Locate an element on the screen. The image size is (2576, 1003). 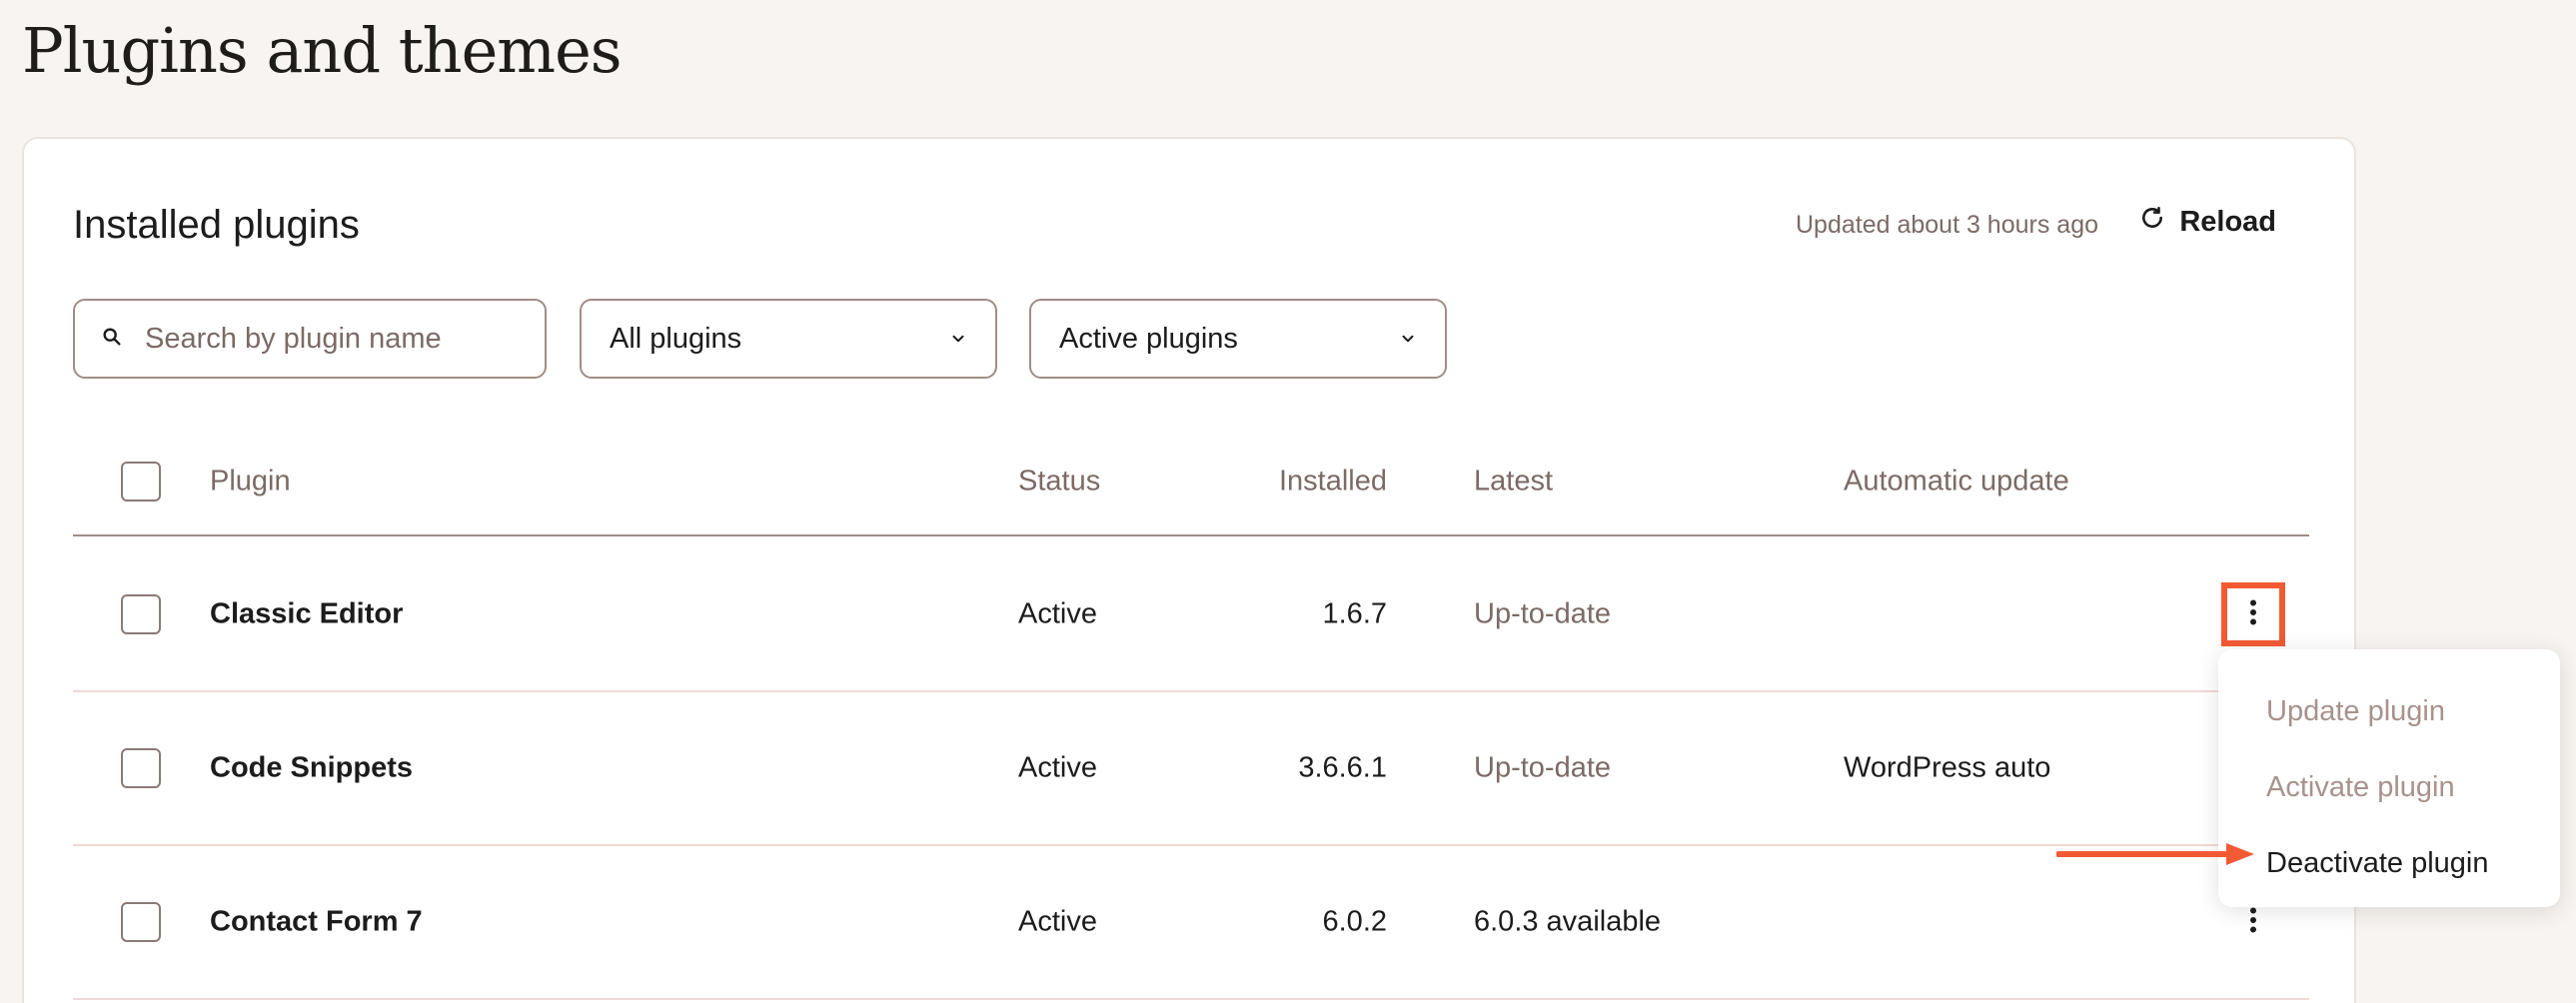
menu-item-activate-plugin: Activate plugin is located at coordinates (2389, 787).